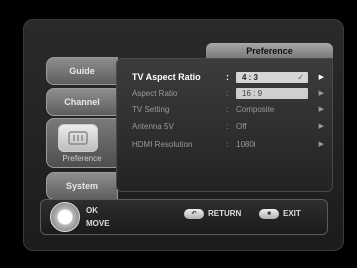  I want to click on sidebar-item-label: Guide, so click(82, 71).